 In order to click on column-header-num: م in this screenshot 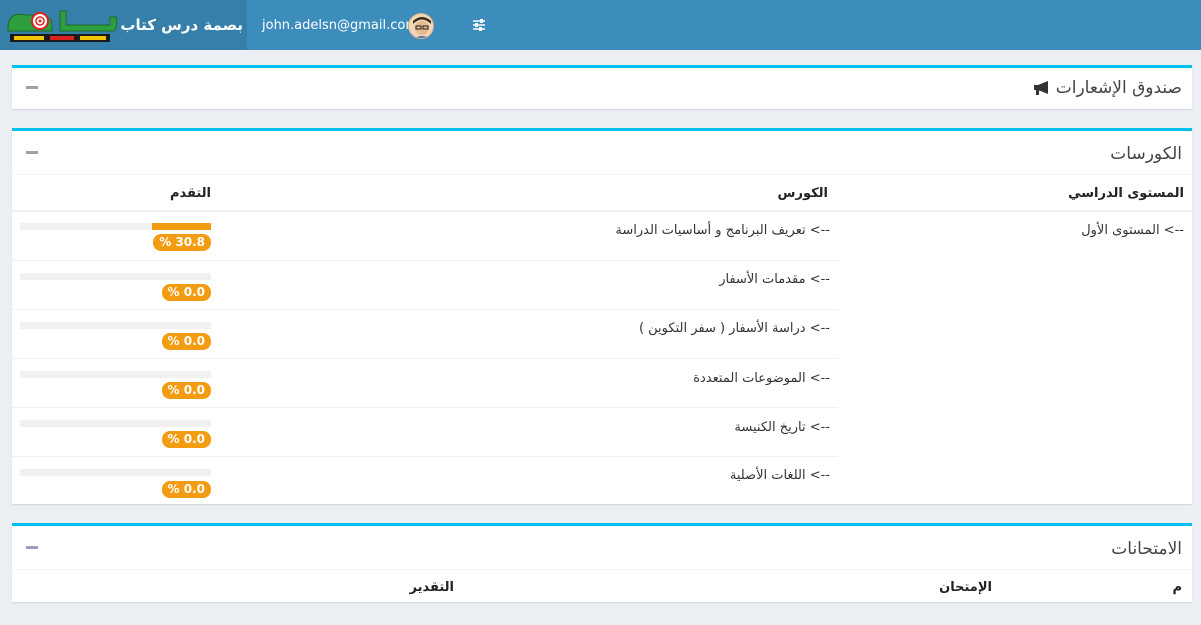, I will do `click(1177, 587)`.